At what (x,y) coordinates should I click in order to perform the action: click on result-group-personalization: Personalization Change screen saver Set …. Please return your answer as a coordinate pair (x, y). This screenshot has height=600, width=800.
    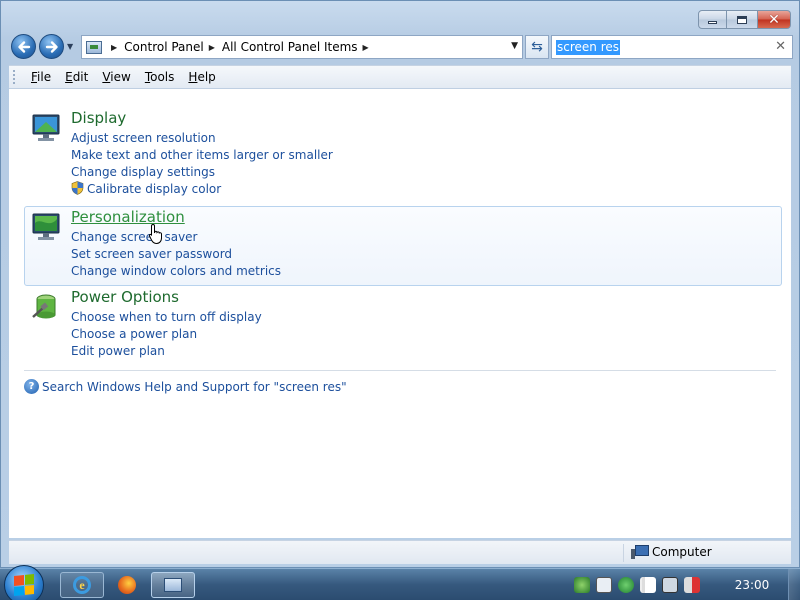
    Looking at the image, I should click on (403, 246).